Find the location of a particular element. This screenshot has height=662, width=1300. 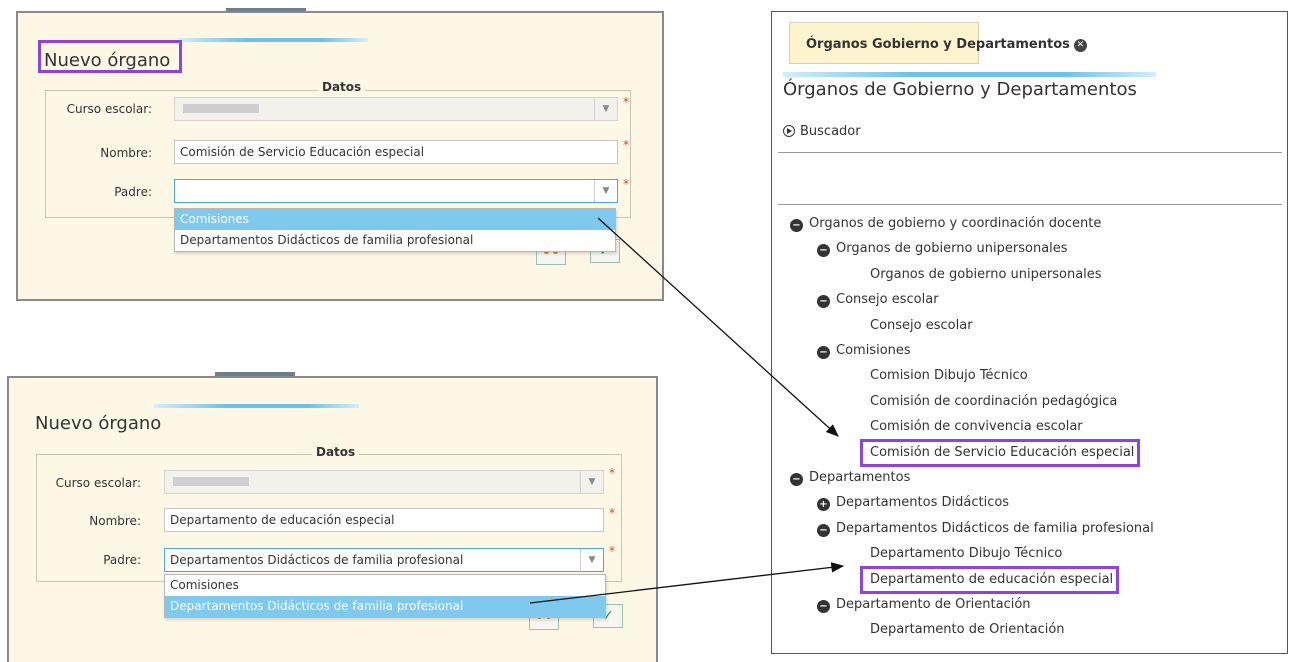

arrow-bottom is located at coordinates (687, 583).